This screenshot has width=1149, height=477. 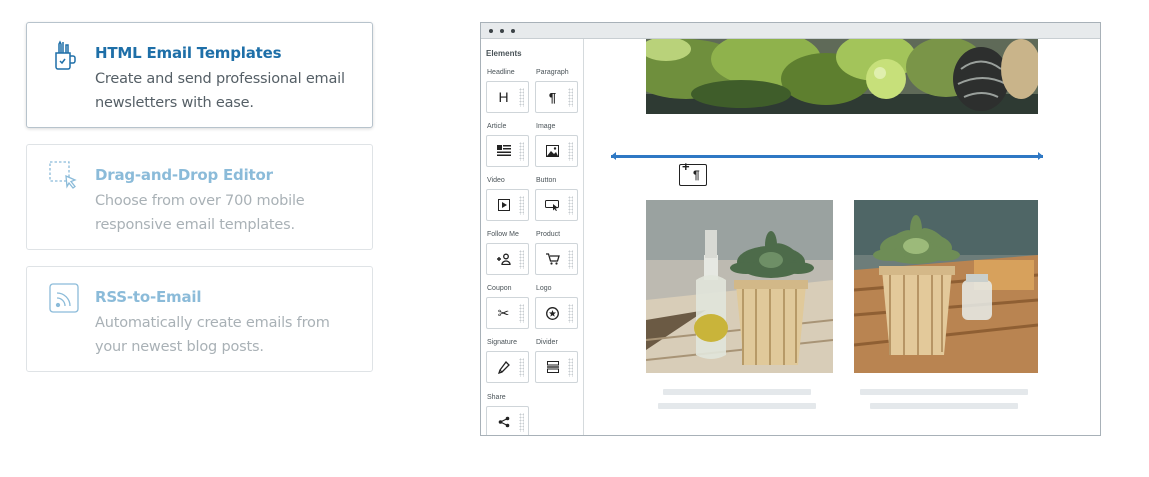 What do you see at coordinates (499, 288) in the screenshot?
I see `element-label: Coupon` at bounding box center [499, 288].